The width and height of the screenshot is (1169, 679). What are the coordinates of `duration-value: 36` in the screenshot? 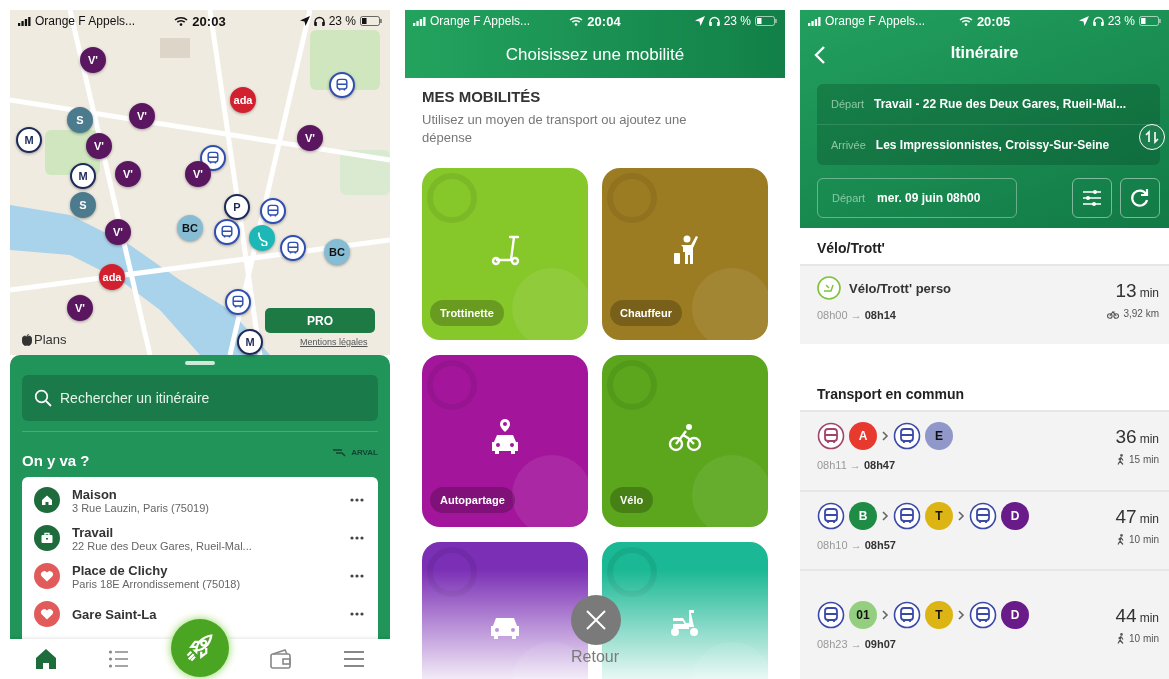 It's located at (1126, 436).